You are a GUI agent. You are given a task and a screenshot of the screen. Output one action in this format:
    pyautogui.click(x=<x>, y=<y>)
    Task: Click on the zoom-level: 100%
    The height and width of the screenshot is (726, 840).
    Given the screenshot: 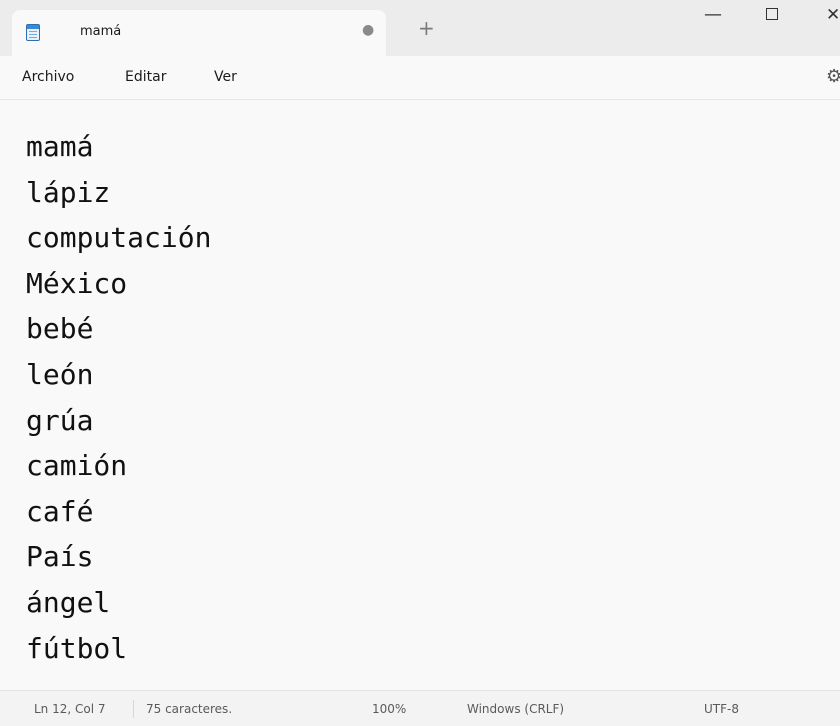 What is the action you would take?
    pyautogui.click(x=389, y=709)
    